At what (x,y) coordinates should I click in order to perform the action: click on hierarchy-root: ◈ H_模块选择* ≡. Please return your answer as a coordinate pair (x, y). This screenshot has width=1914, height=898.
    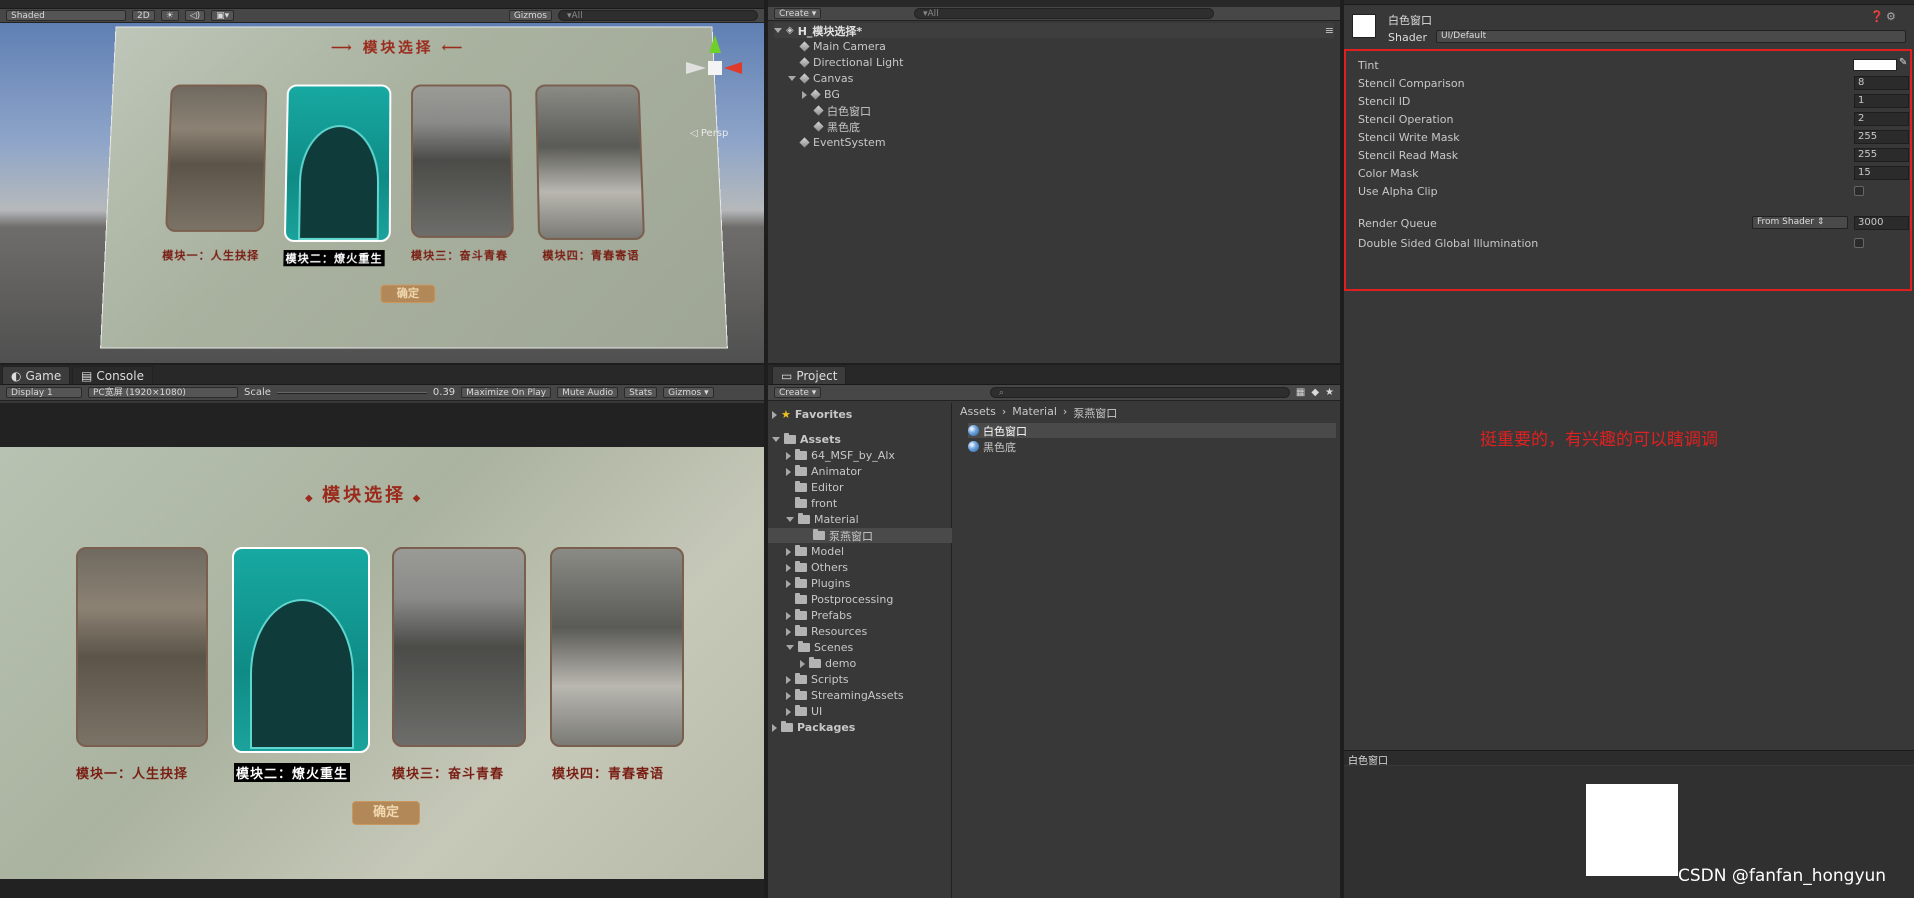
    Looking at the image, I should click on (1054, 30).